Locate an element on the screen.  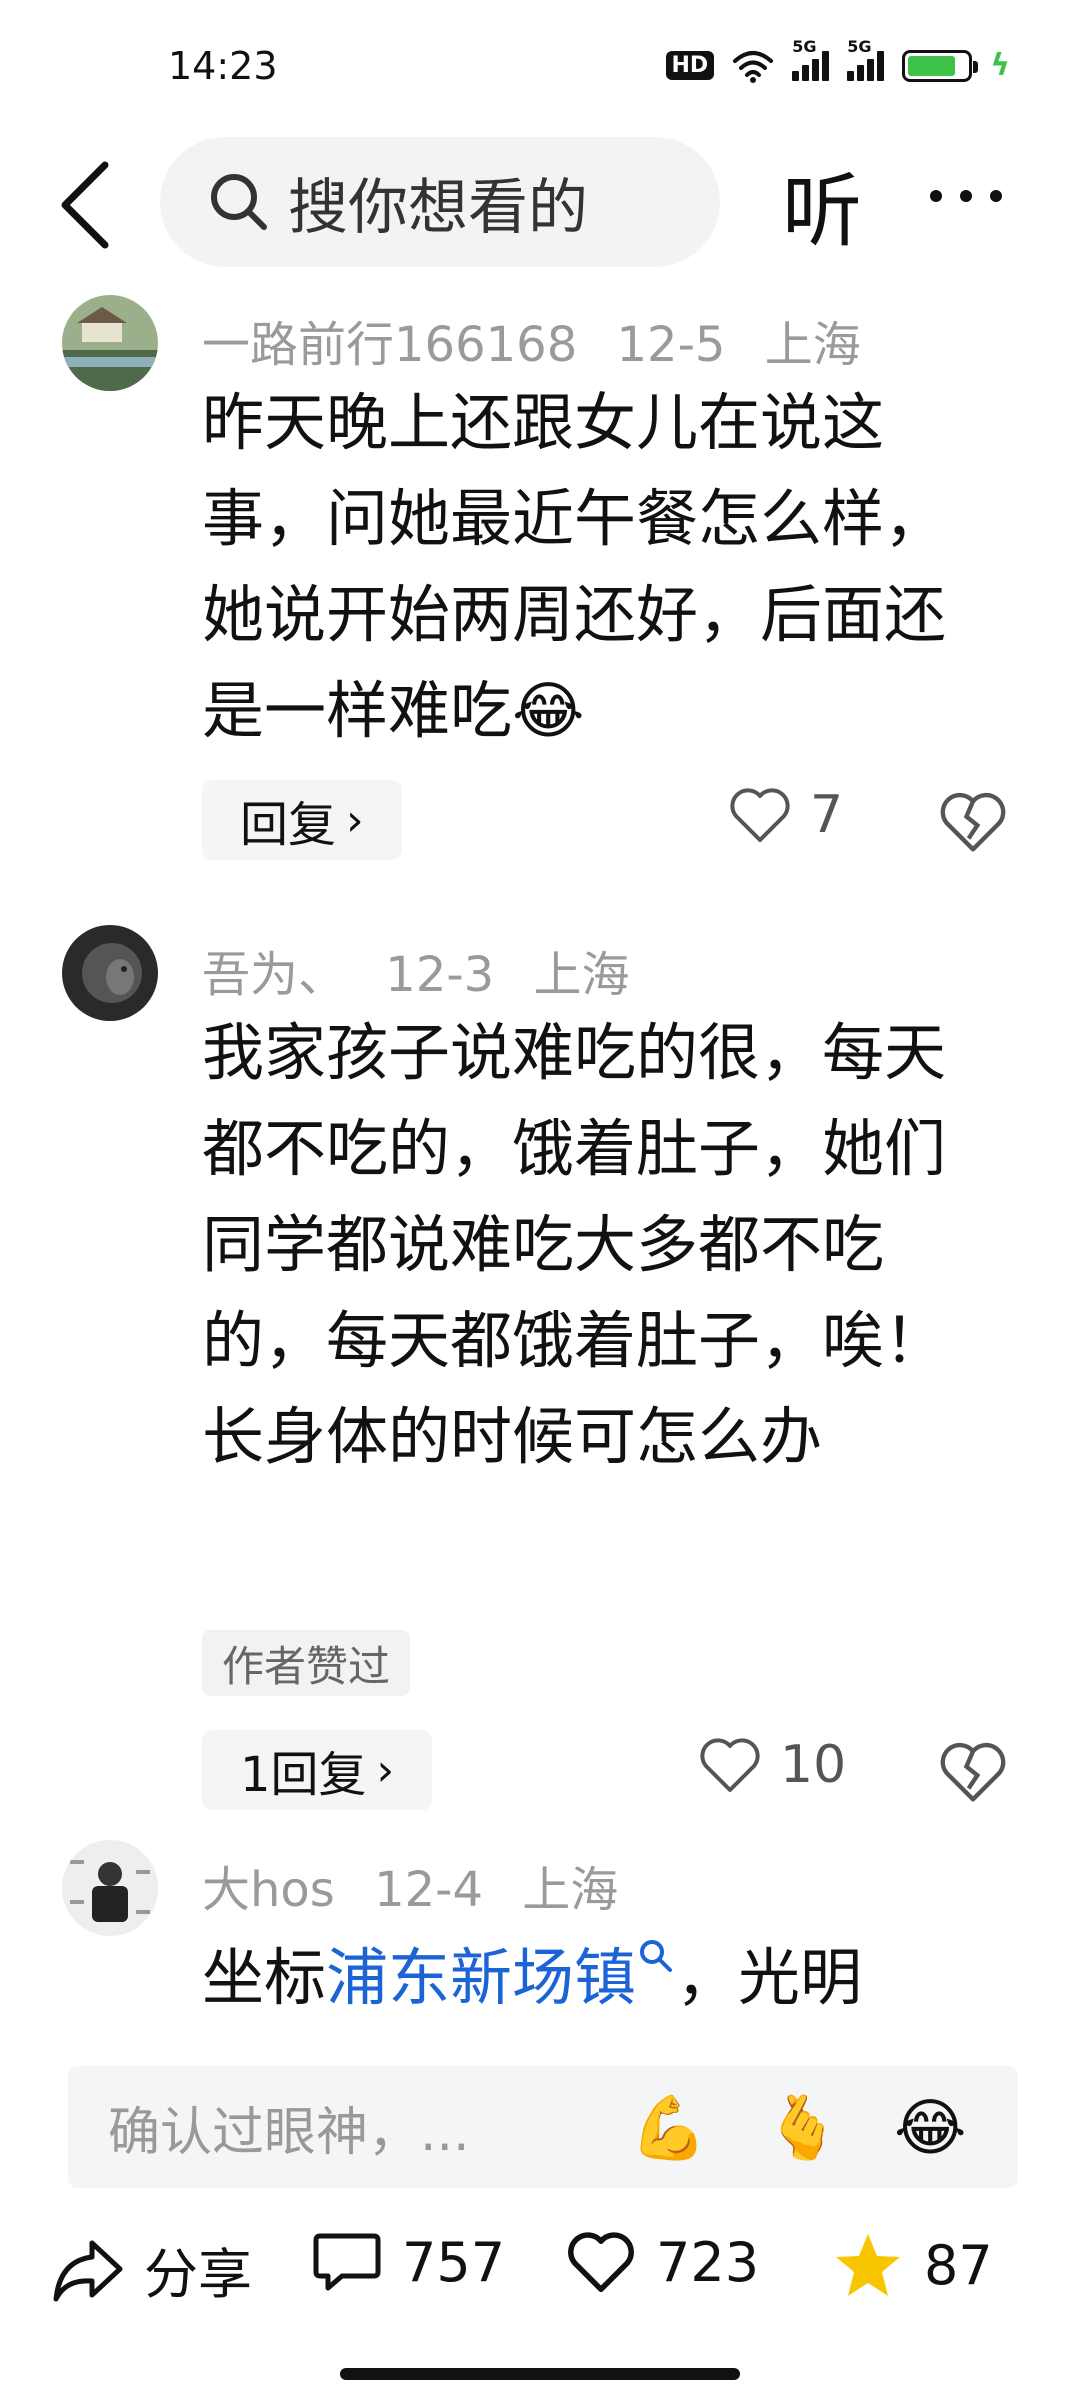
signal-5g-icon-2: 5G is located at coordinates (866, 59).